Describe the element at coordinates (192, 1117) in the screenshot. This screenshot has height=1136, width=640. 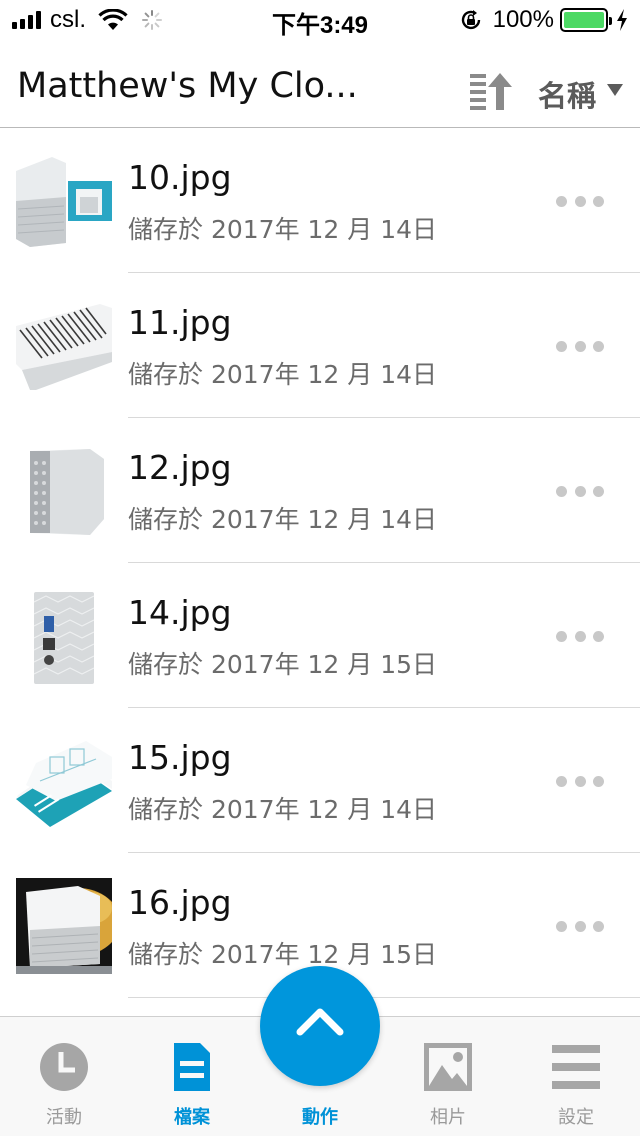
I see `tab-label: 檔案` at that location.